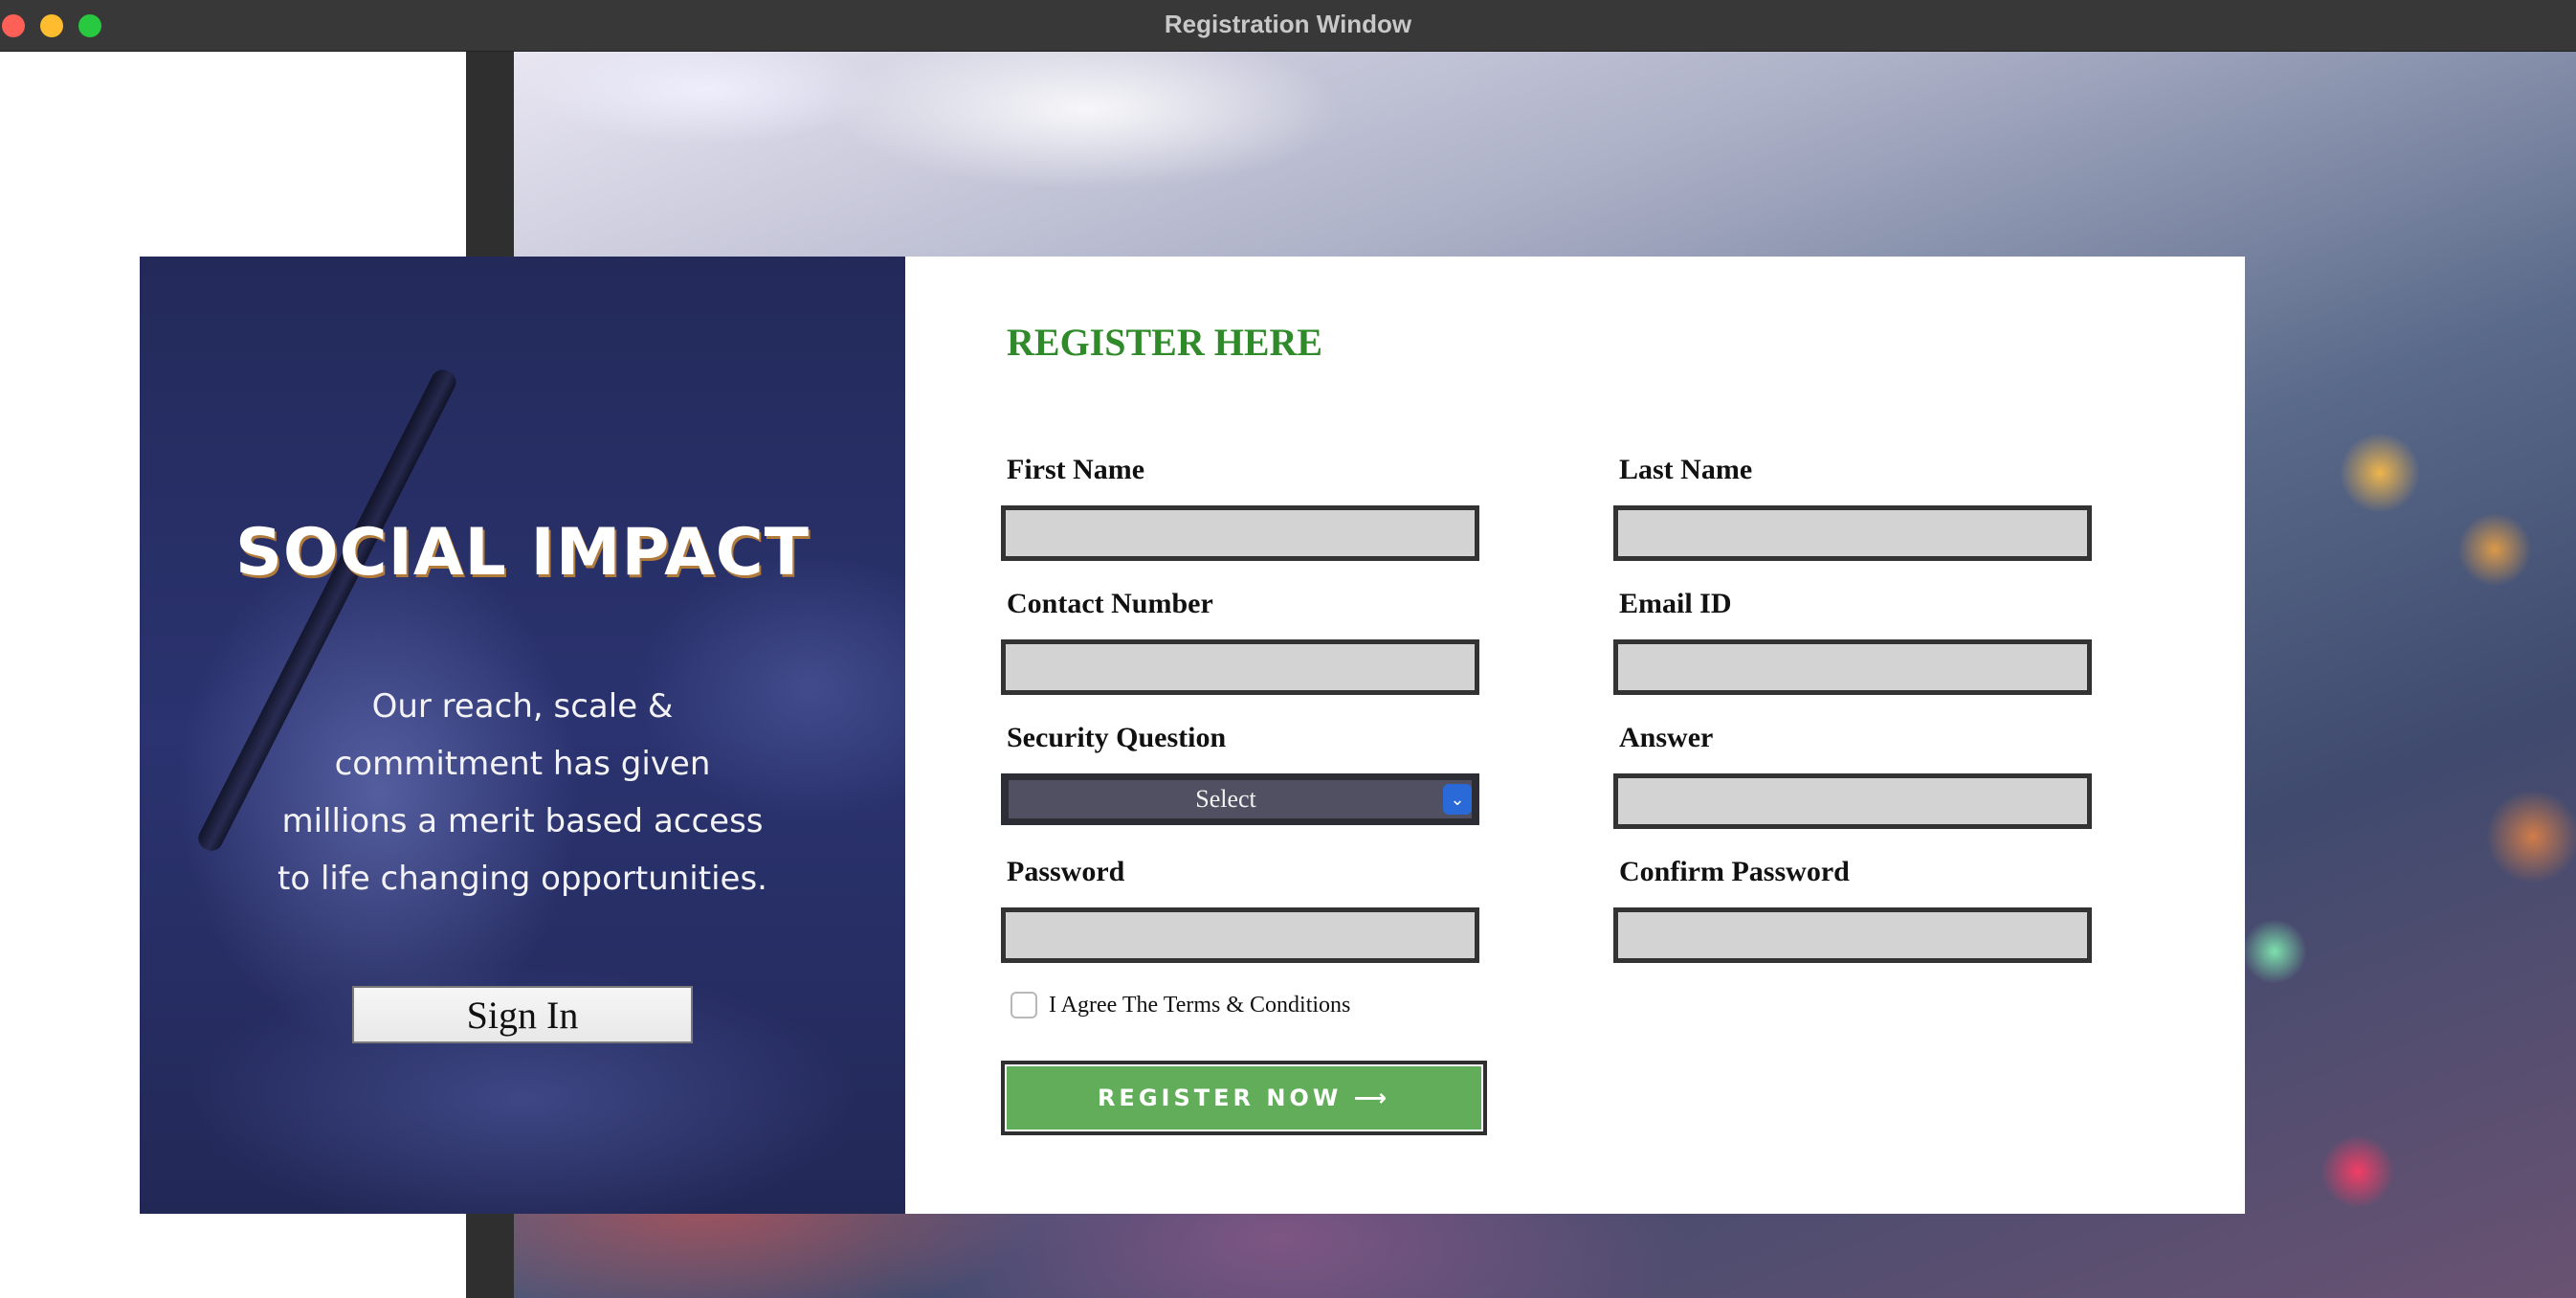 The image size is (2576, 1298). I want to click on answer-input, so click(1852, 801).